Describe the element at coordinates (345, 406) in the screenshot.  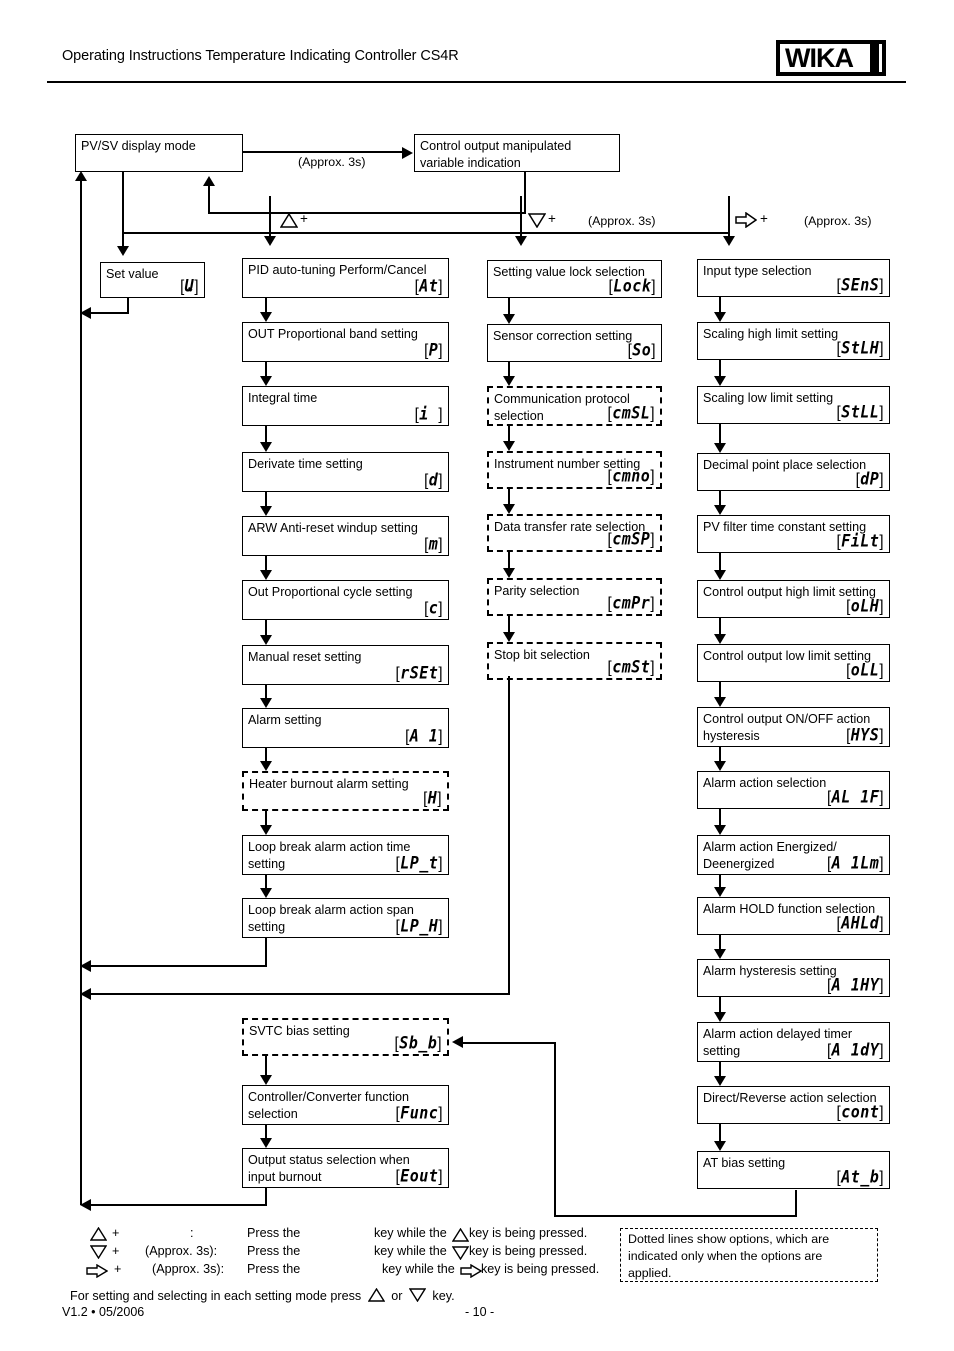
I see `flow-box-integral-time: Integral time [i ]` at that location.